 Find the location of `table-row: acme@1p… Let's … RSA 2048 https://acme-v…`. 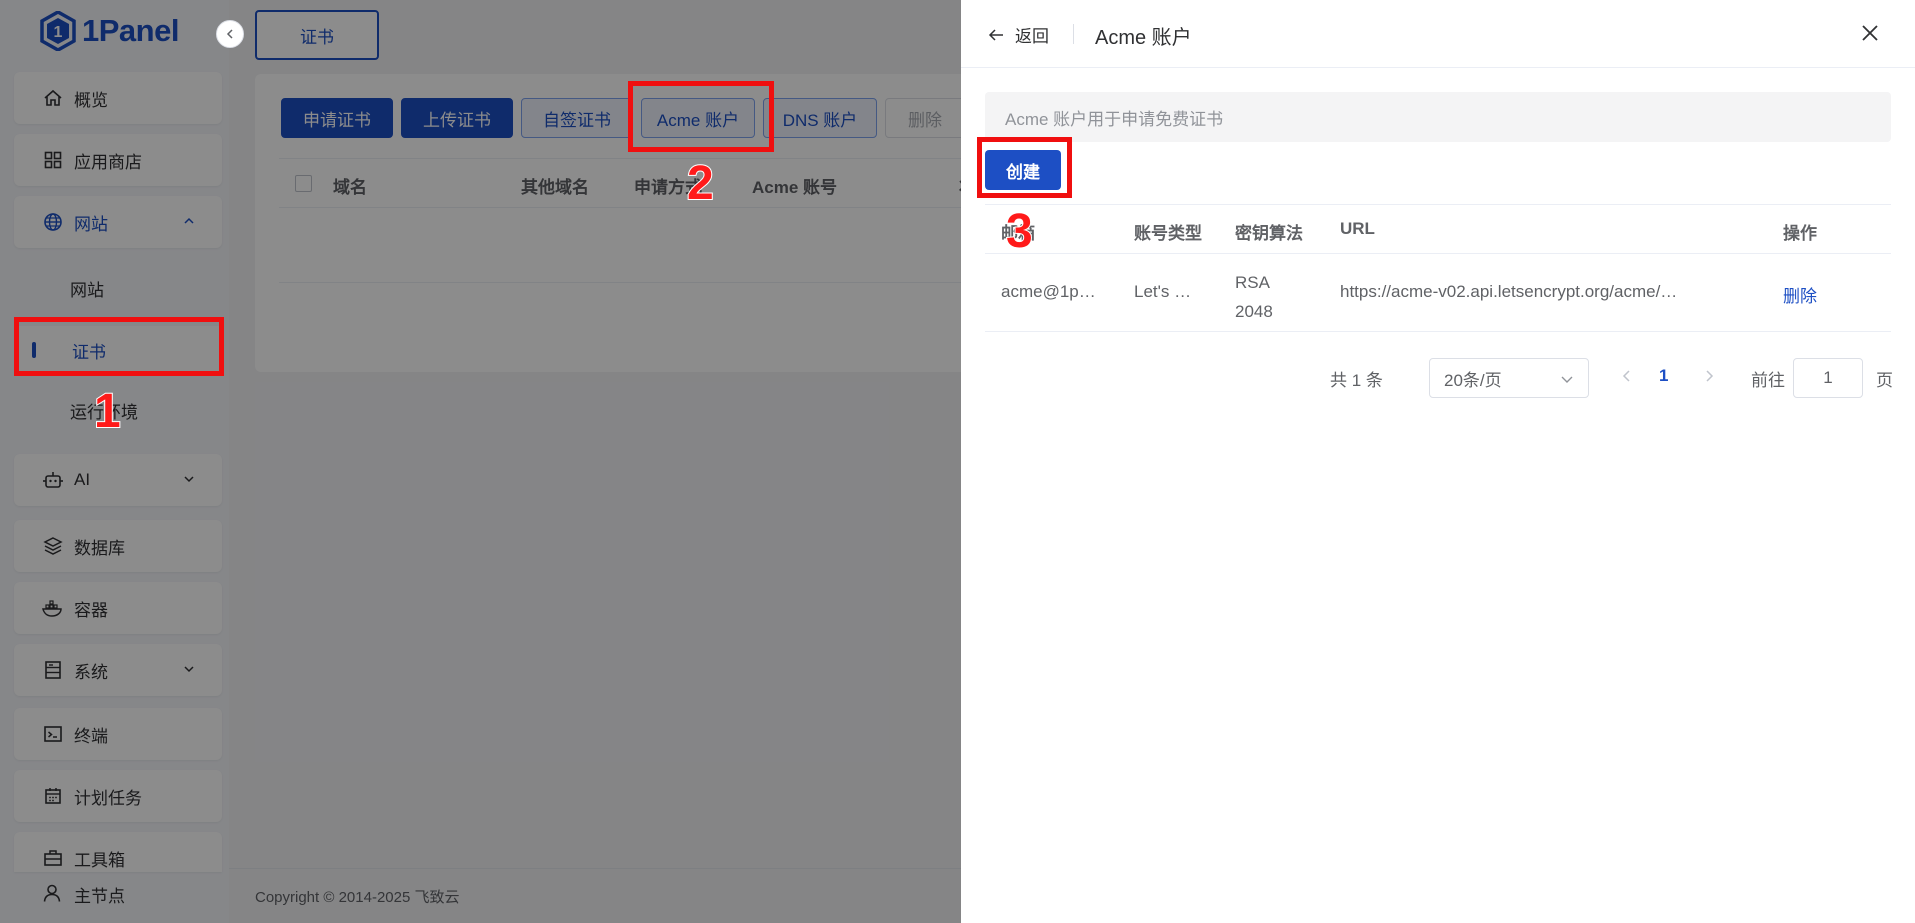

table-row: acme@1p… Let's … RSA 2048 https://acme-v… is located at coordinates (1438, 293).